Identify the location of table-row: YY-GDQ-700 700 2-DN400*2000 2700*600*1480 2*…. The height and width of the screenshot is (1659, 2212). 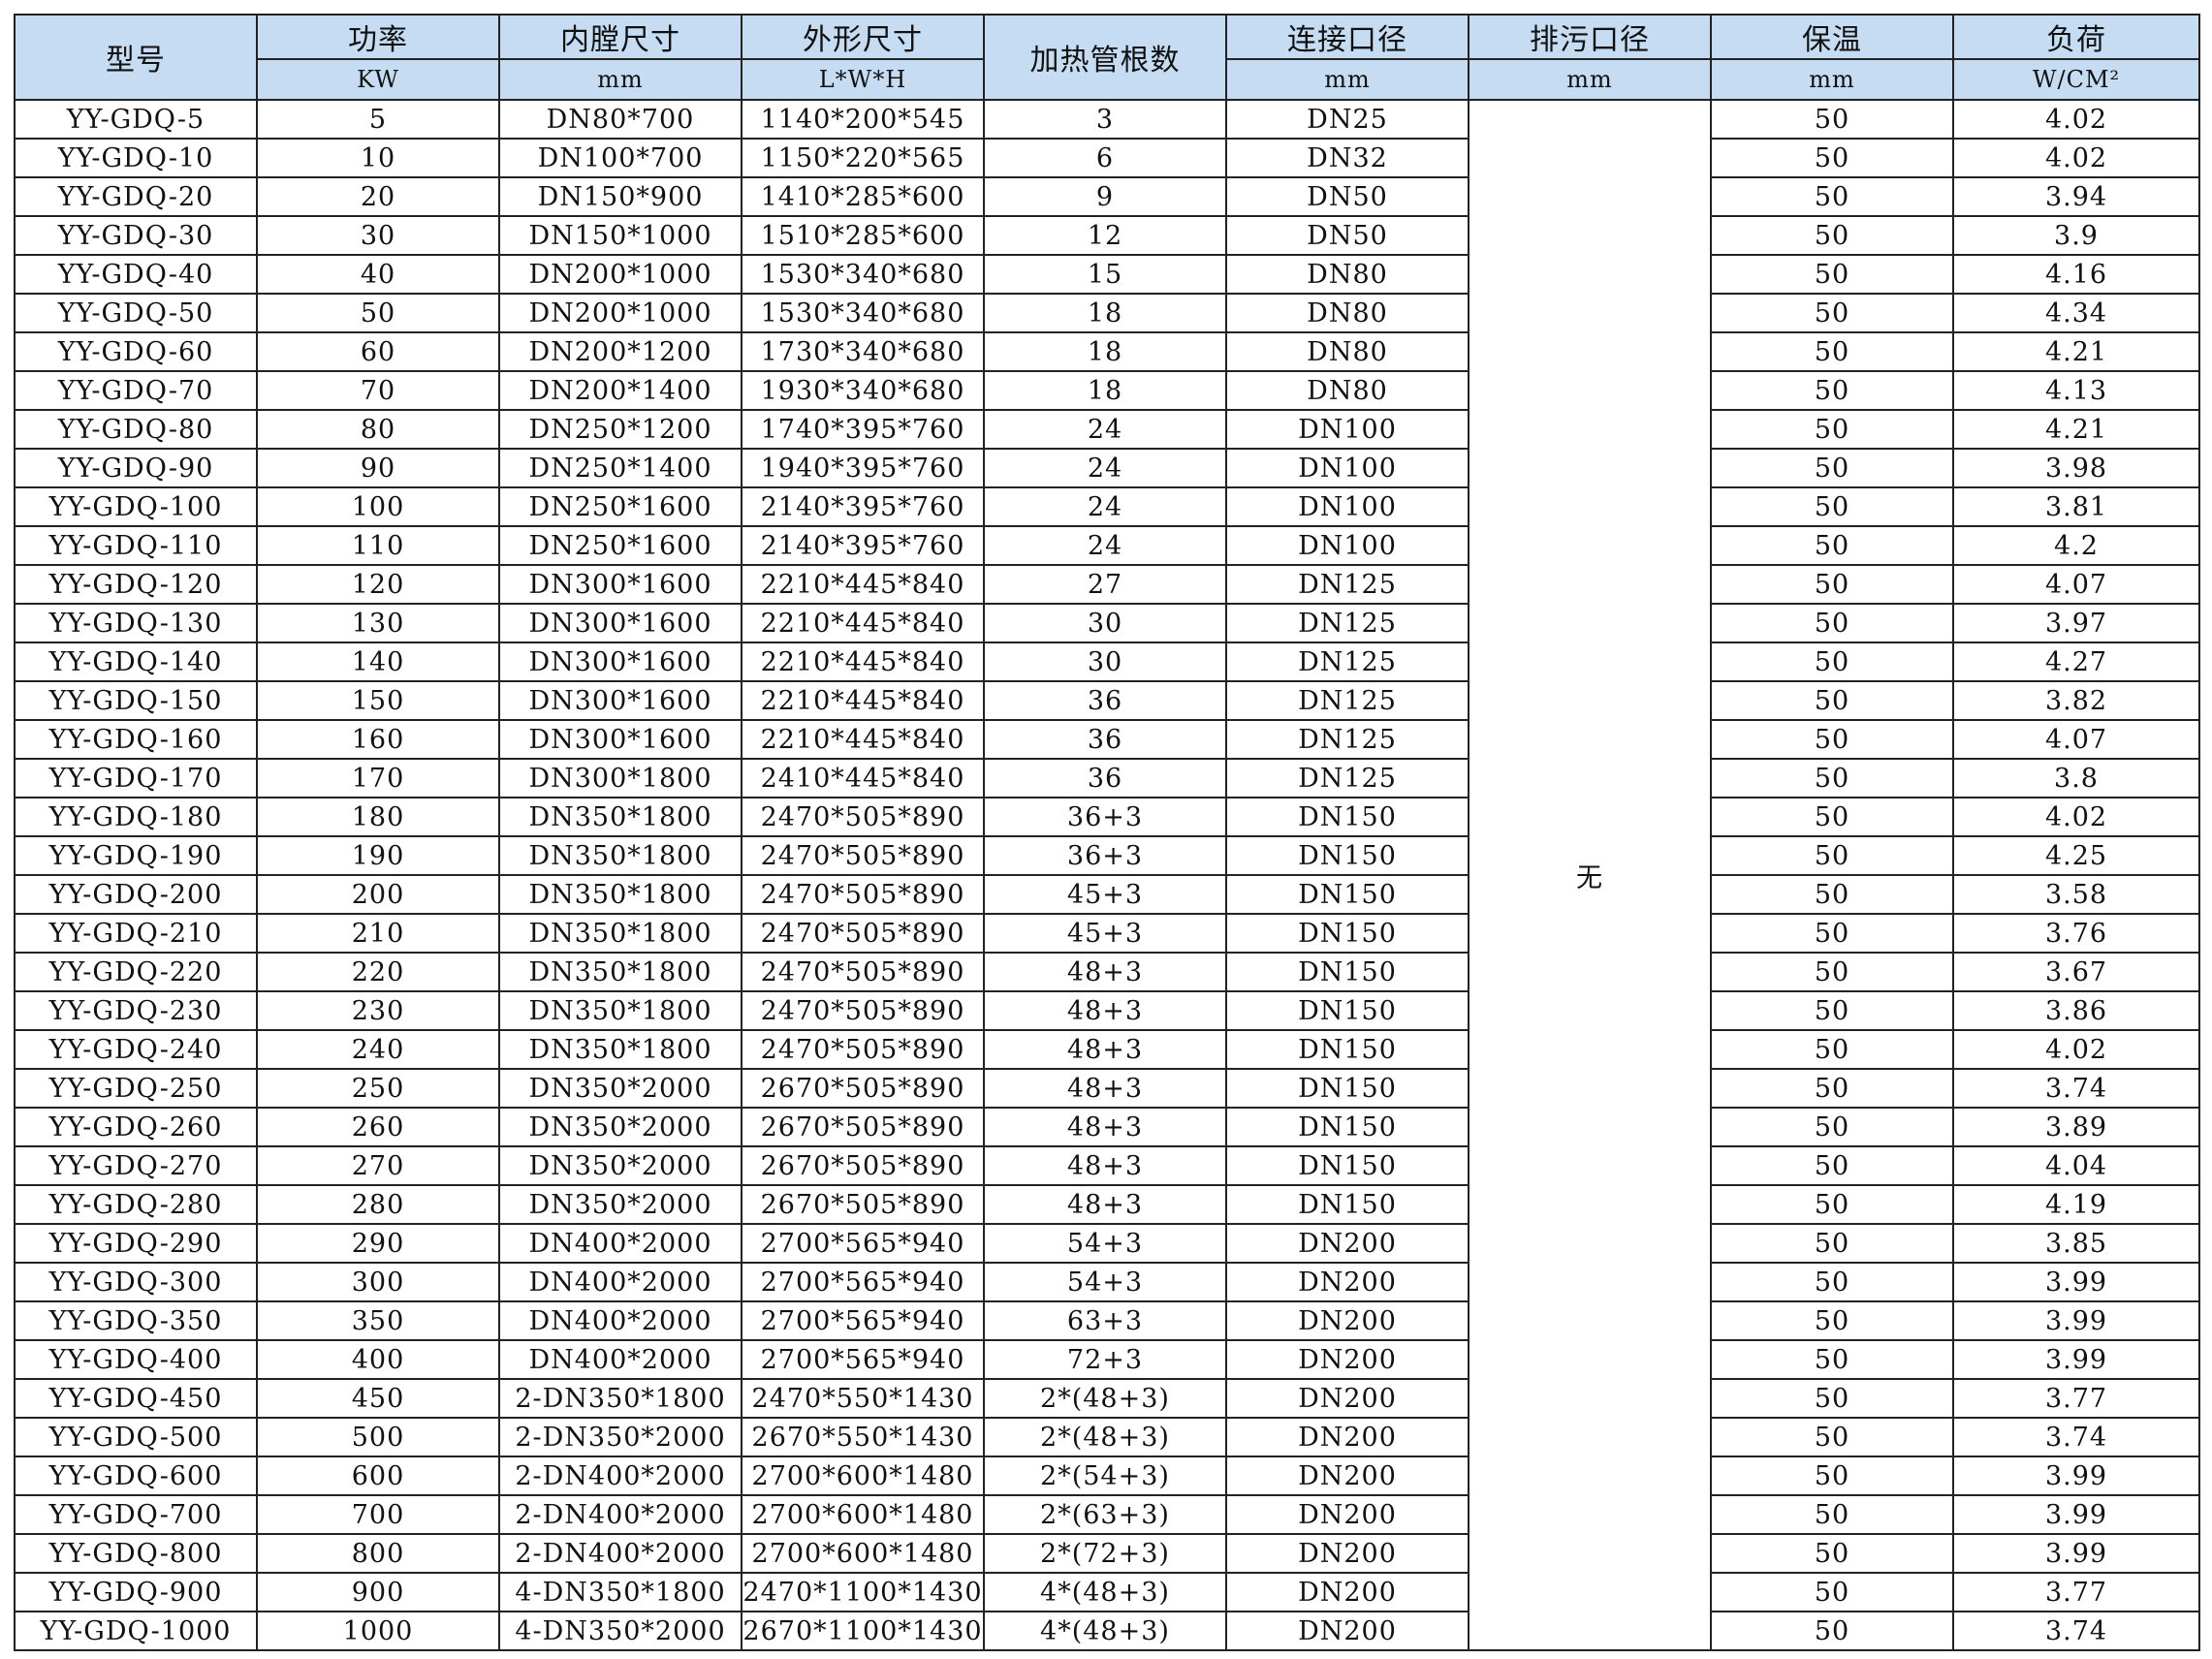
(1107, 1514).